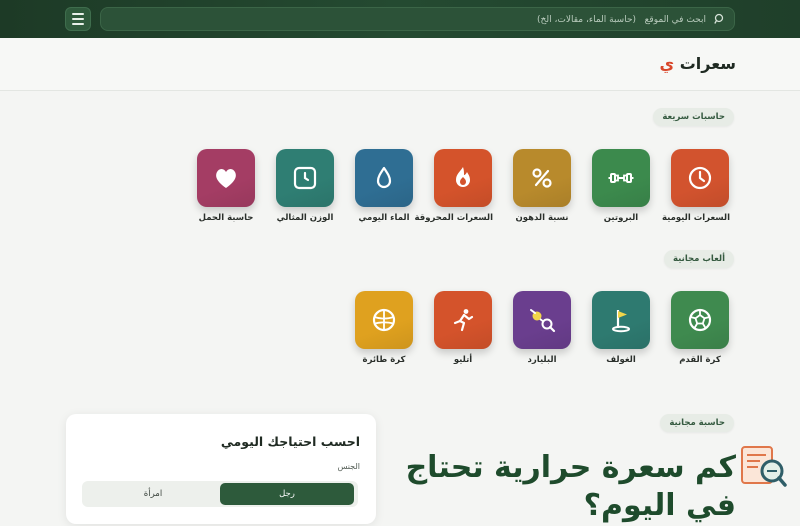  I want to click on calculator-tile-label: نسبة الدهون, so click(542, 218).